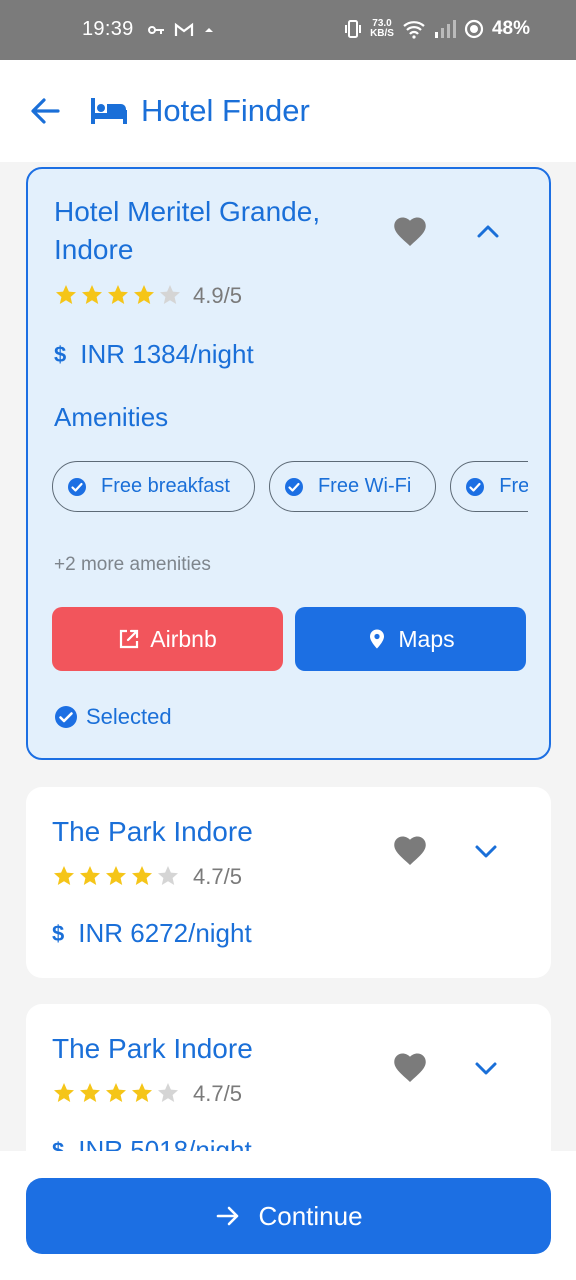  What do you see at coordinates (217, 295) in the screenshot?
I see `rating-text: 4.9/5` at bounding box center [217, 295].